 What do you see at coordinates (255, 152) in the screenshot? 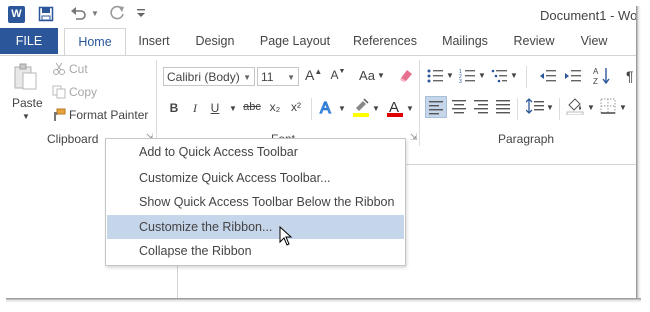
I see `menu-item-add-to-qat: Add to Quick Access Toolbar` at bounding box center [255, 152].